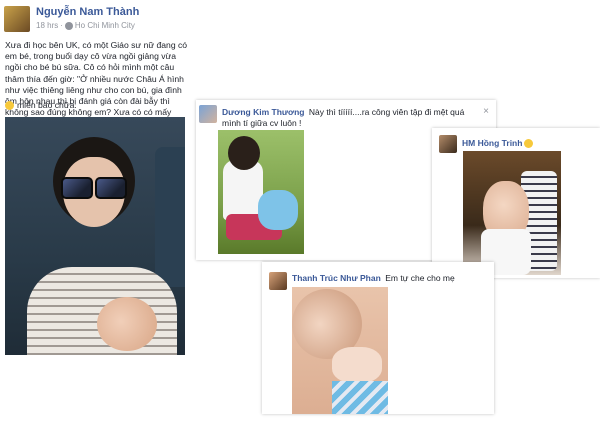 The width and height of the screenshot is (600, 431). I want to click on close-icon: ×, so click(486, 112).